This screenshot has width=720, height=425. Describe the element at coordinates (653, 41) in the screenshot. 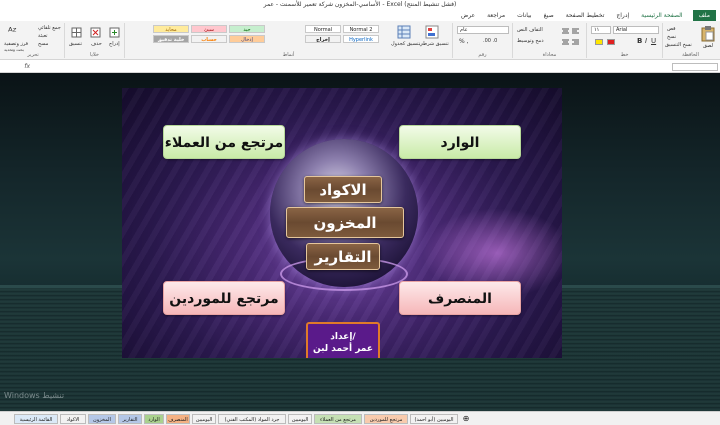

I see `underline-icon: U` at that location.